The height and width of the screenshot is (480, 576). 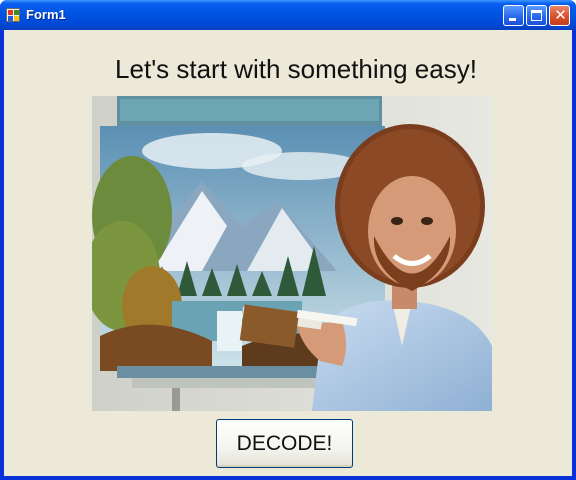 I want to click on close-button: ✕, so click(x=559, y=15).